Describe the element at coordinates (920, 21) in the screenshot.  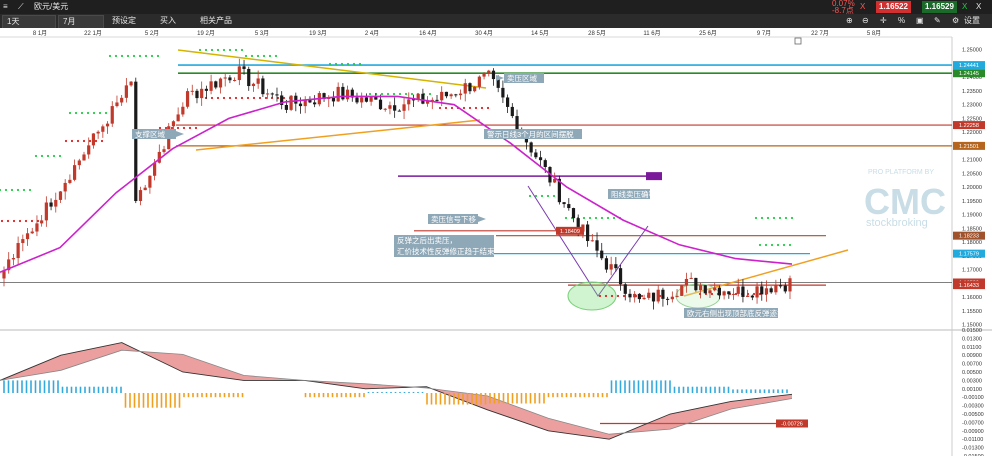
I see `screenshot-icon: ▣` at that location.